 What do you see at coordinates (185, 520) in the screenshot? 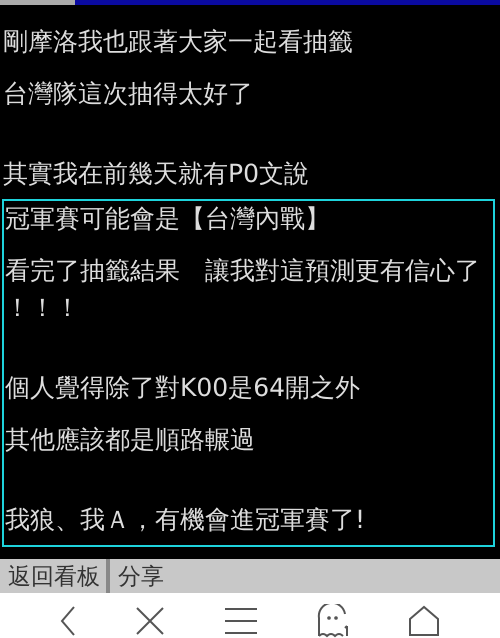
I see `post-line: 我狼、我Ａ，有機會進冠軍賽了!` at bounding box center [185, 520].